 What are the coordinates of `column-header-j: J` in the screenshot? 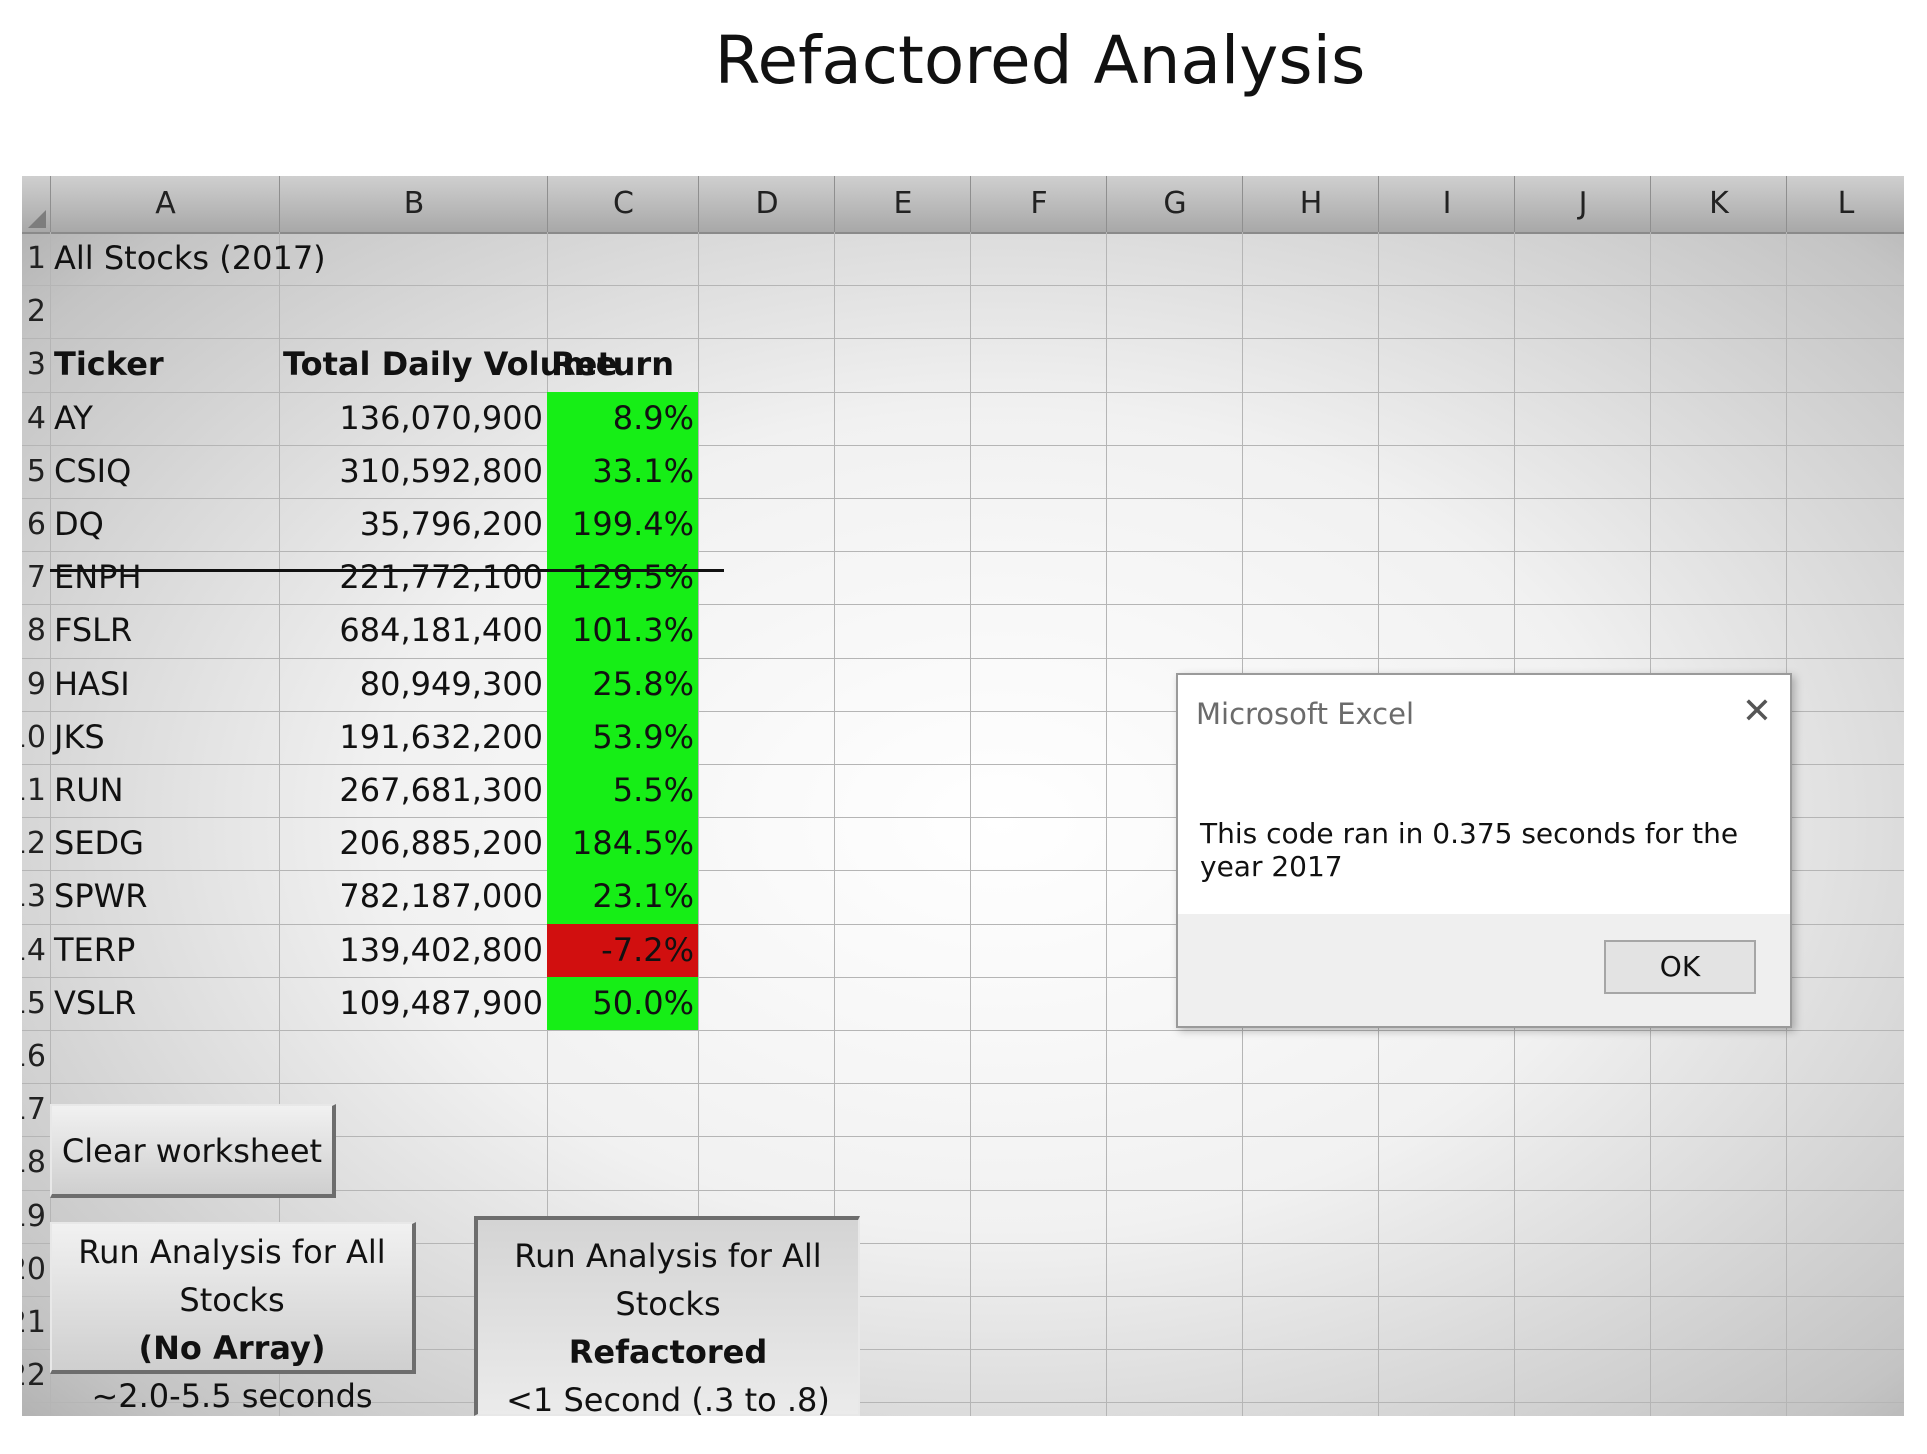 It's located at (1582, 204).